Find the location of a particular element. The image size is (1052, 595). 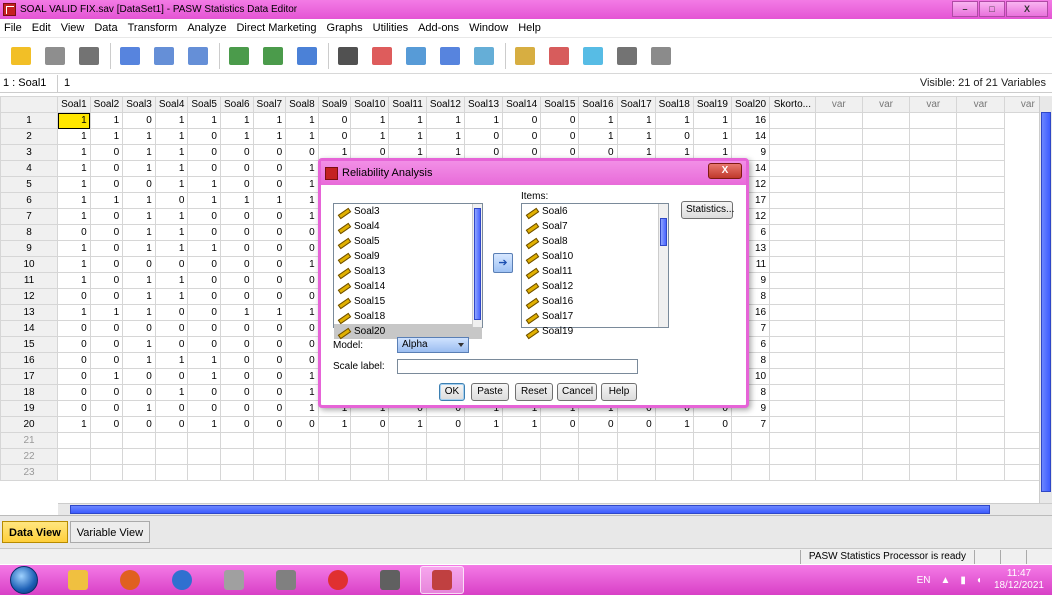

row-header: 4 is located at coordinates (29, 168).